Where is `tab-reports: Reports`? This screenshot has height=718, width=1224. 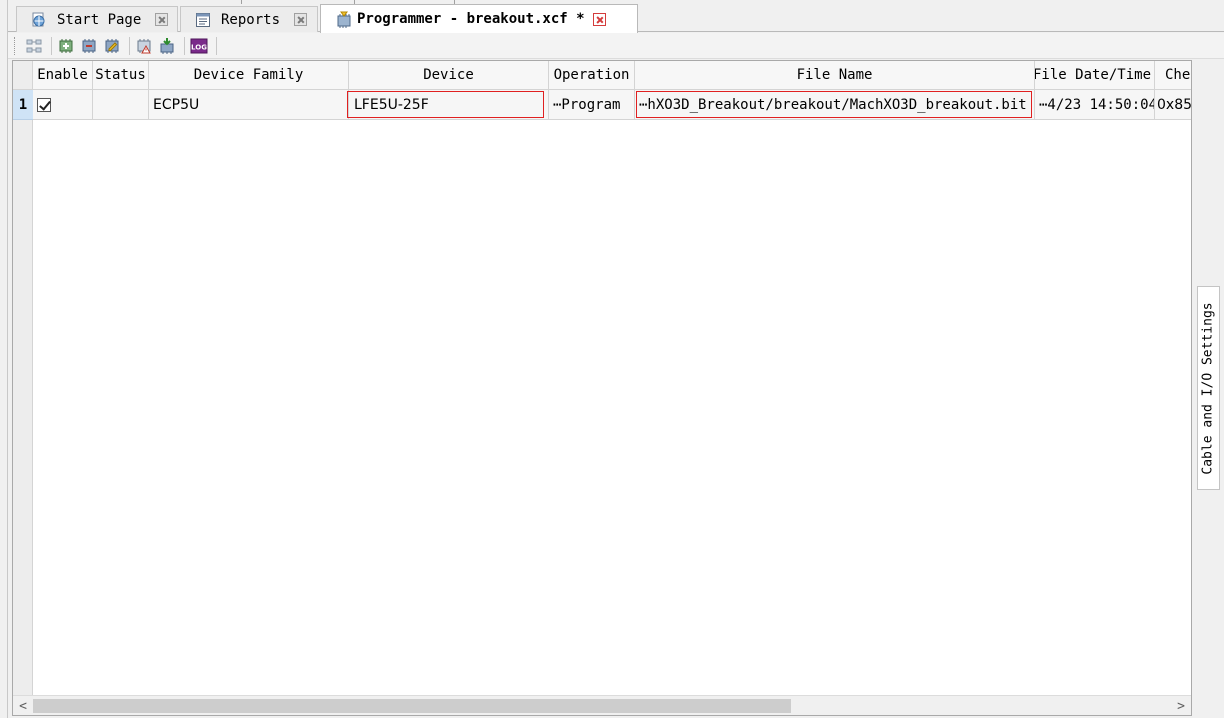
tab-reports: Reports is located at coordinates (249, 19).